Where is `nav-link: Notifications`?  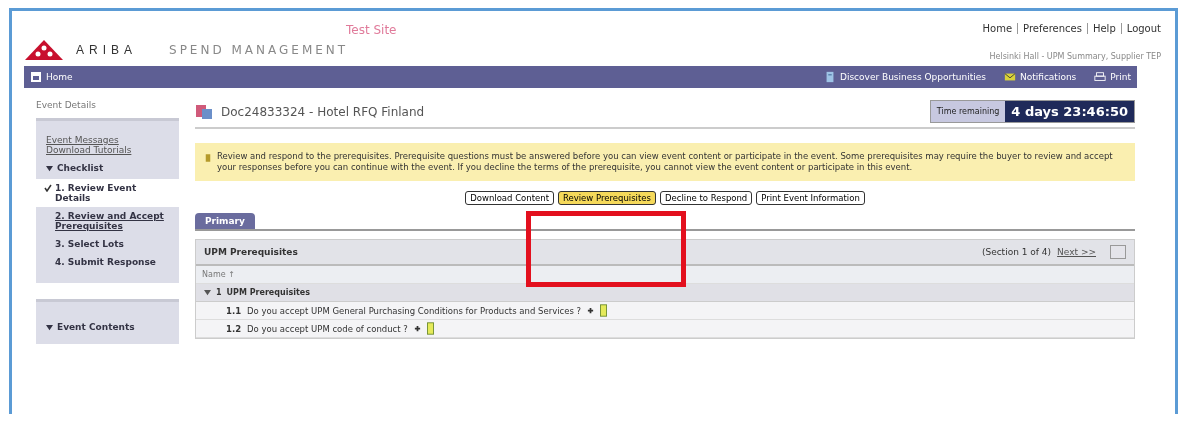
nav-link: Notifications is located at coordinates (1040, 77).